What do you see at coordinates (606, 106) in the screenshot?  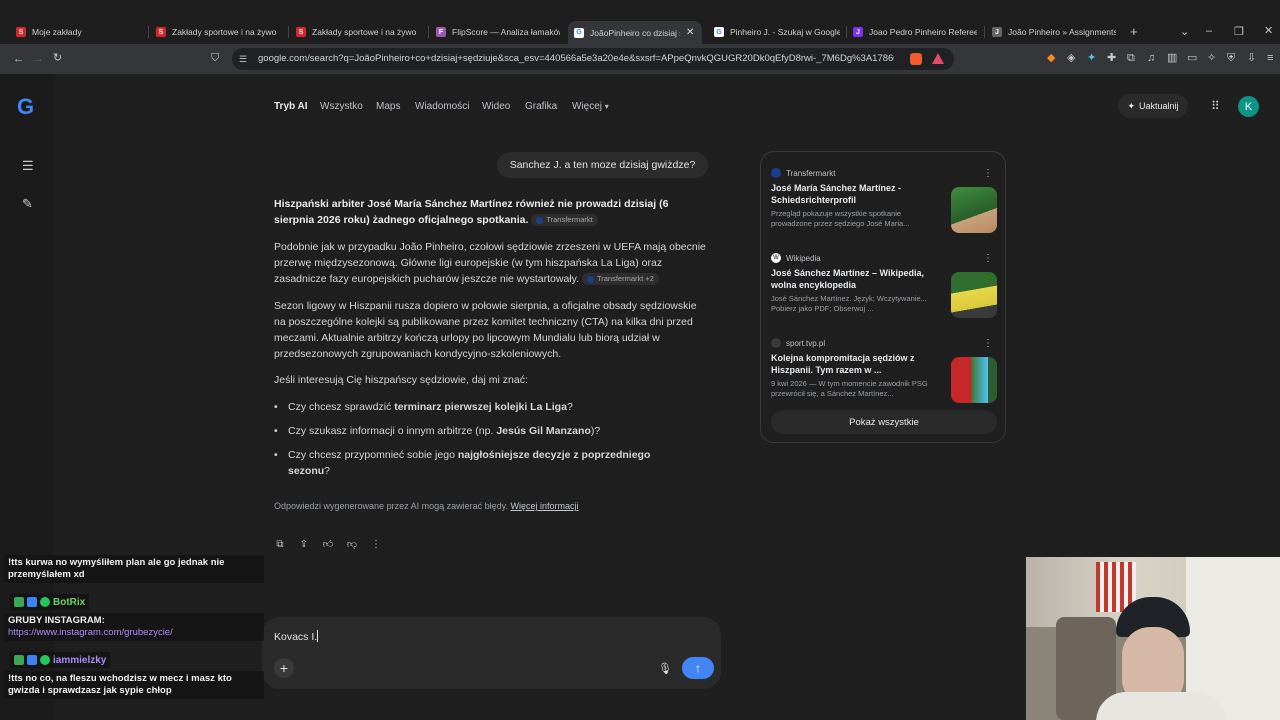 I see `caret-down-icon: ▾` at bounding box center [606, 106].